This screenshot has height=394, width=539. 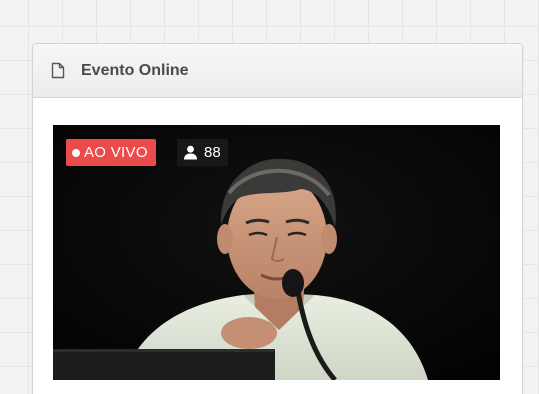 I want to click on panel-header: Evento Online, so click(x=277, y=71).